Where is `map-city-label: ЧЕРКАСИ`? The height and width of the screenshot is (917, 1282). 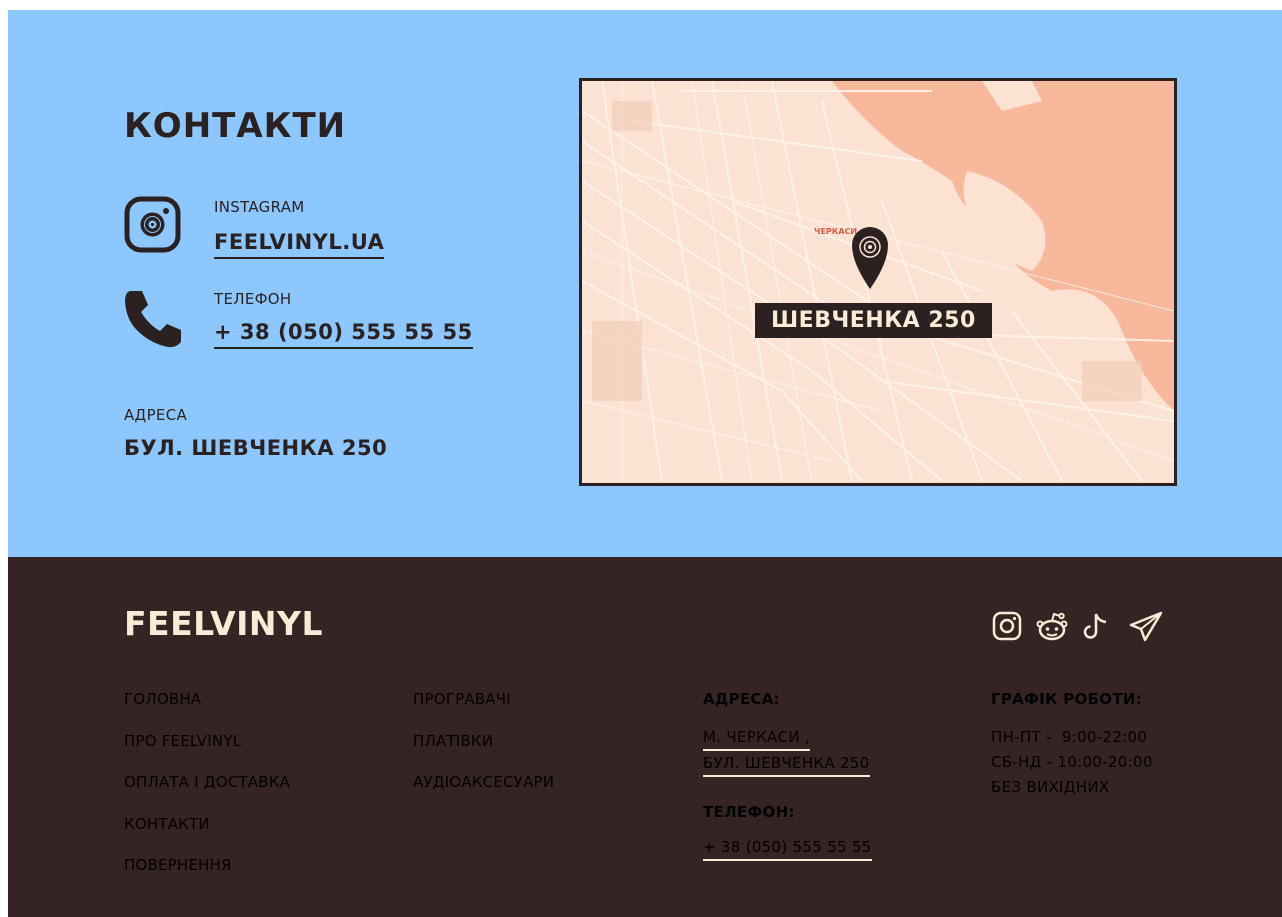
map-city-label: ЧЕРКАСИ is located at coordinates (836, 231).